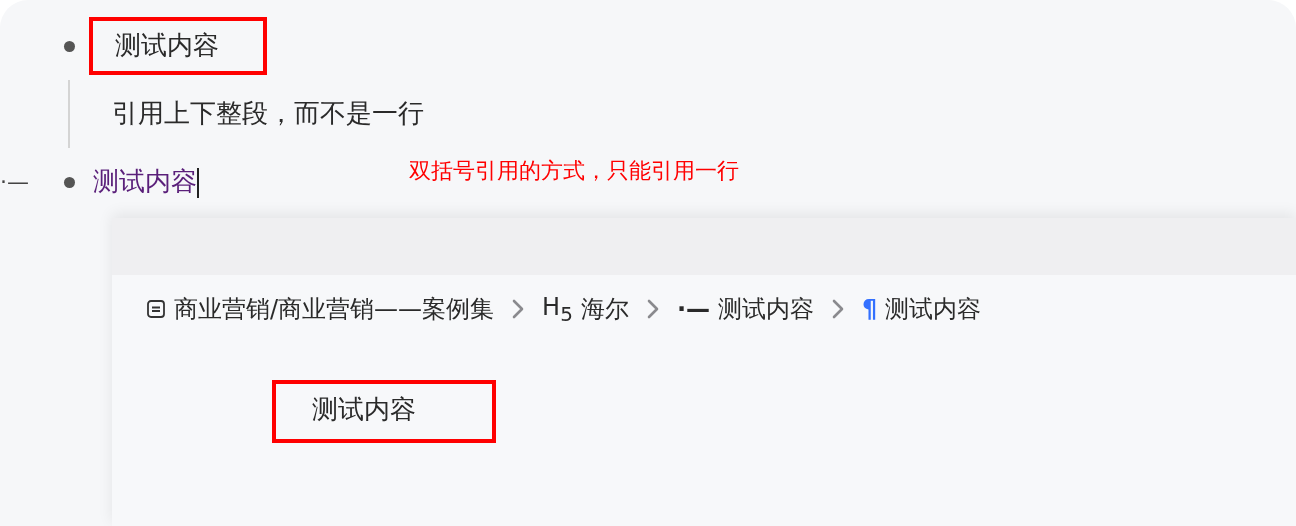  What do you see at coordinates (693, 309) in the screenshot?
I see `list-item-icon: ·—` at bounding box center [693, 309].